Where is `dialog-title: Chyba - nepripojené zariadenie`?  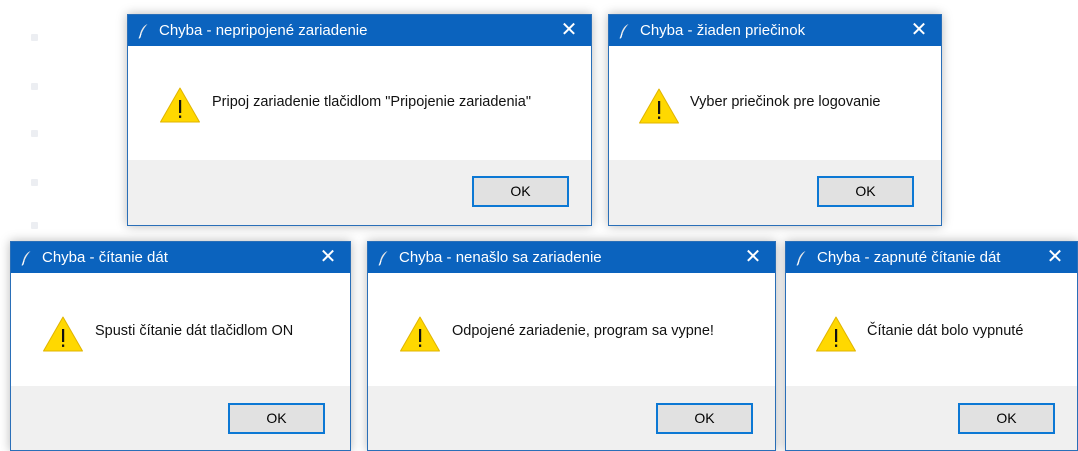
dialog-title: Chyba - nepripojené zariadenie is located at coordinates (263, 30).